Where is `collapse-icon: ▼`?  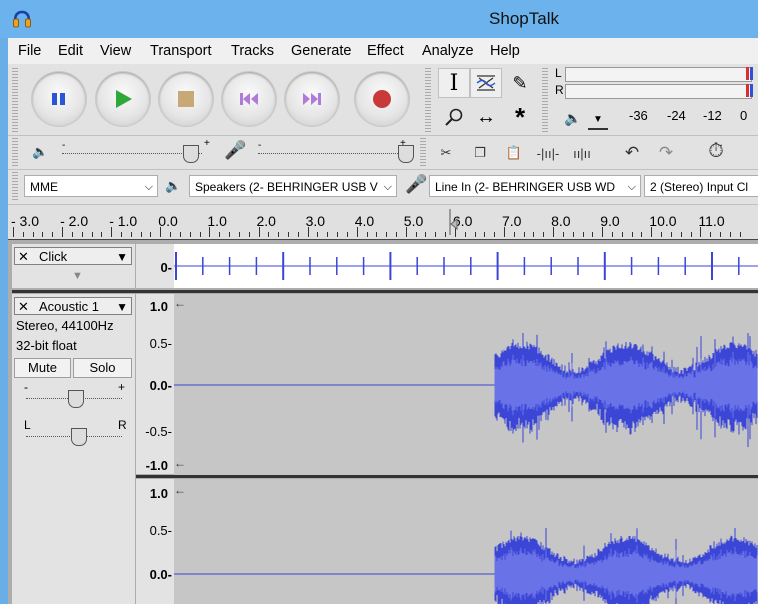 collapse-icon: ▼ is located at coordinates (77, 276).